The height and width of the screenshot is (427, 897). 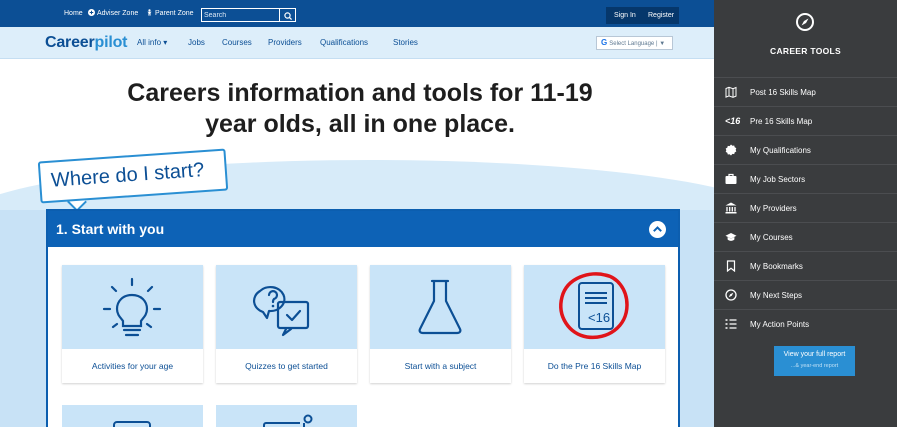 I want to click on institution-icon, so click(x=731, y=208).